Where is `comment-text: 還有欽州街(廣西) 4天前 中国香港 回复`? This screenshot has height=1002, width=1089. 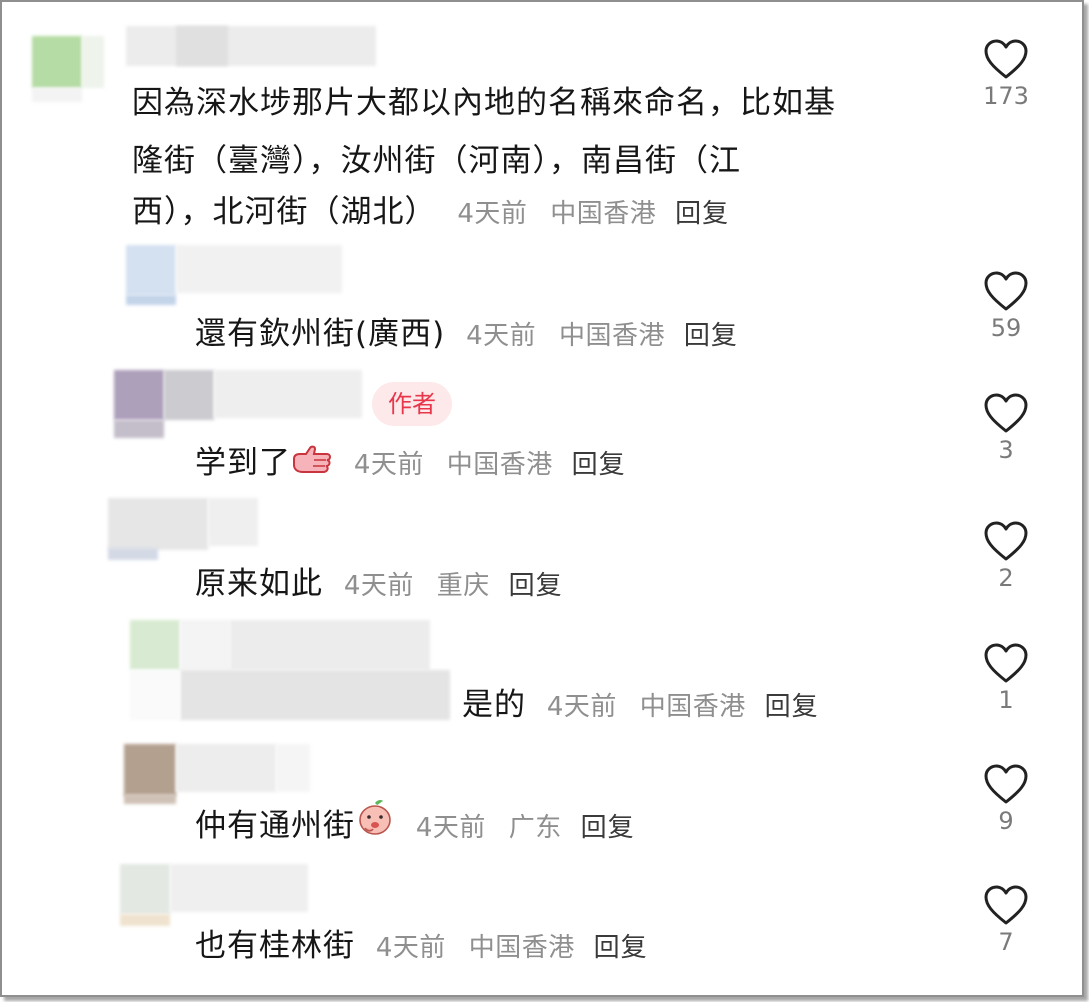
comment-text: 還有欽州街(廣西) 4天前 中国香港 回复 is located at coordinates (466, 335).